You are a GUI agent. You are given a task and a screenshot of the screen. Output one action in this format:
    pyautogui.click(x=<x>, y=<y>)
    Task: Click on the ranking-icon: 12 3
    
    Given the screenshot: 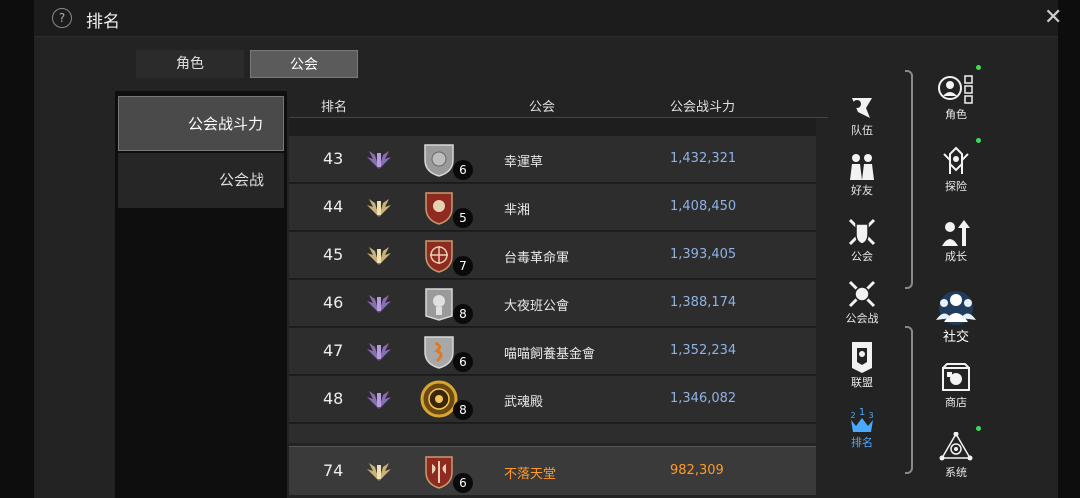 What is the action you would take?
    pyautogui.click(x=862, y=419)
    